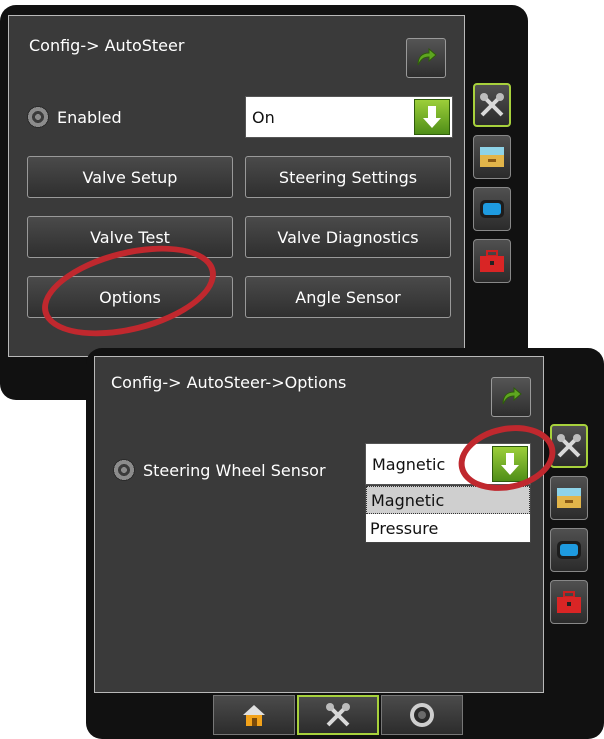  What do you see at coordinates (130, 237) in the screenshot?
I see `valve-test-button: Valve Test` at bounding box center [130, 237].